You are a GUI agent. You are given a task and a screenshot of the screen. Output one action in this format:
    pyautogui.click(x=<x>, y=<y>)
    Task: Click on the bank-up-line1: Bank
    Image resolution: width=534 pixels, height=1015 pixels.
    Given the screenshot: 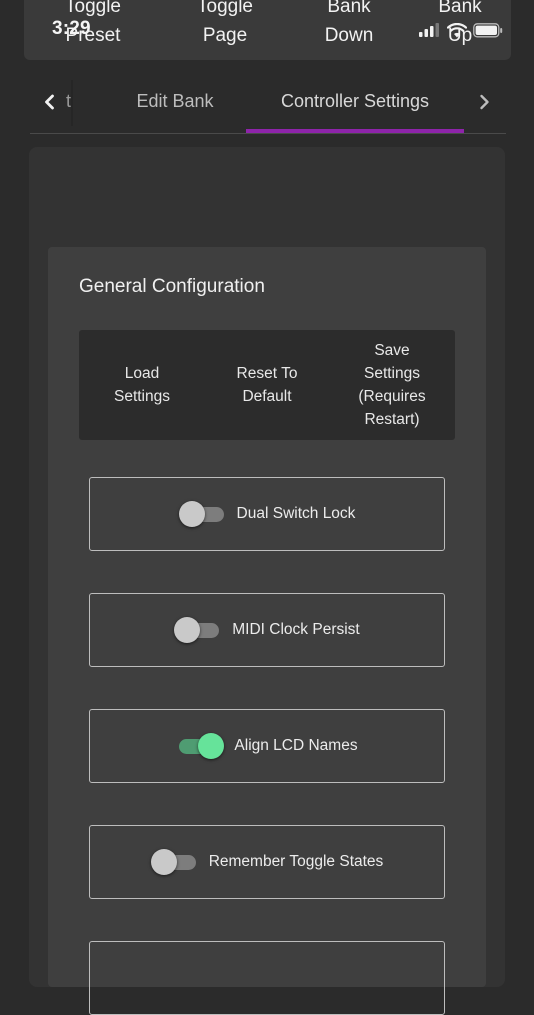 What is the action you would take?
    pyautogui.click(x=460, y=8)
    